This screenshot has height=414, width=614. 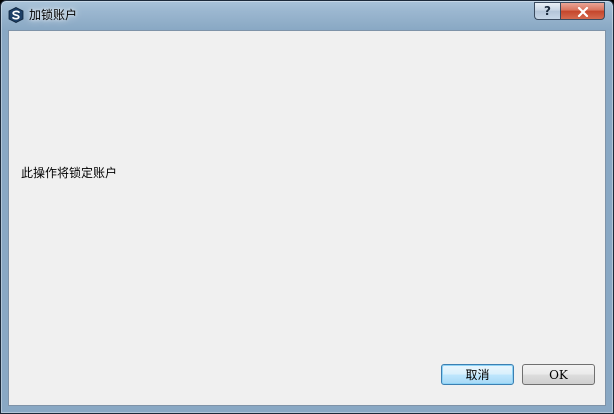 I want to click on ok-button: OK, so click(x=558, y=374).